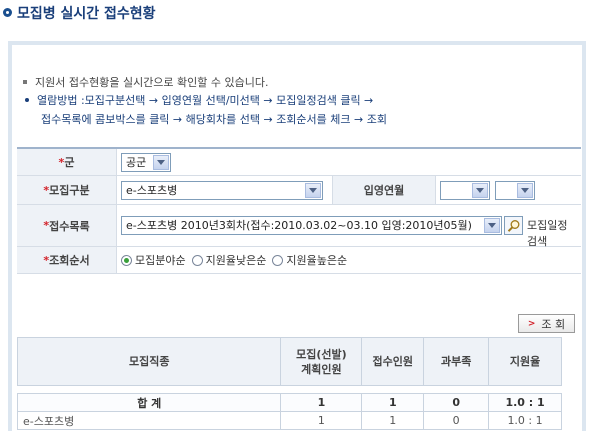  Describe the element at coordinates (465, 190) in the screenshot. I see `enlist-year-select` at that location.